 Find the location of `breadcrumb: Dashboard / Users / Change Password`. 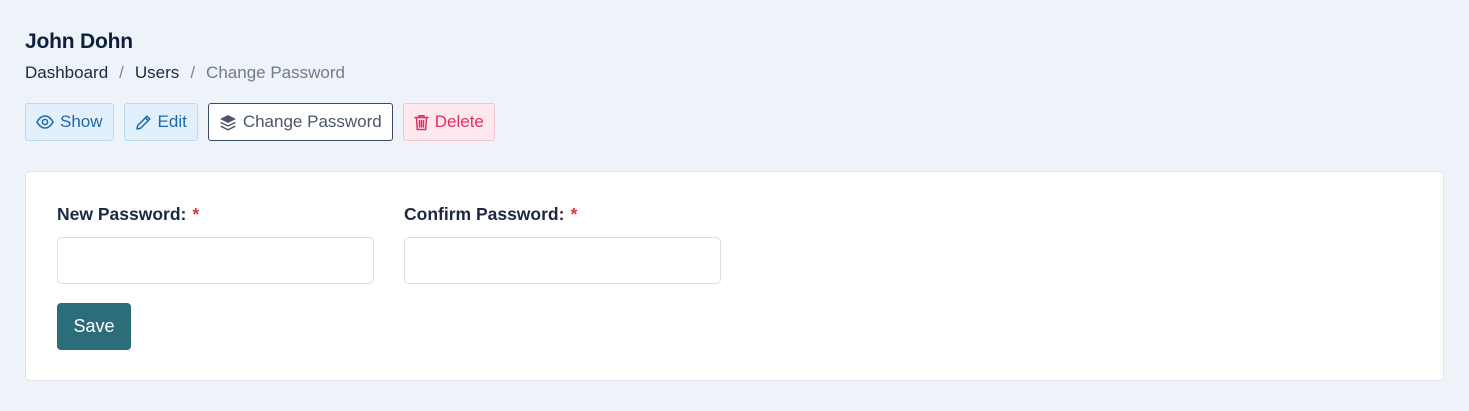

breadcrumb: Dashboard / Users / Change Password is located at coordinates (185, 73).